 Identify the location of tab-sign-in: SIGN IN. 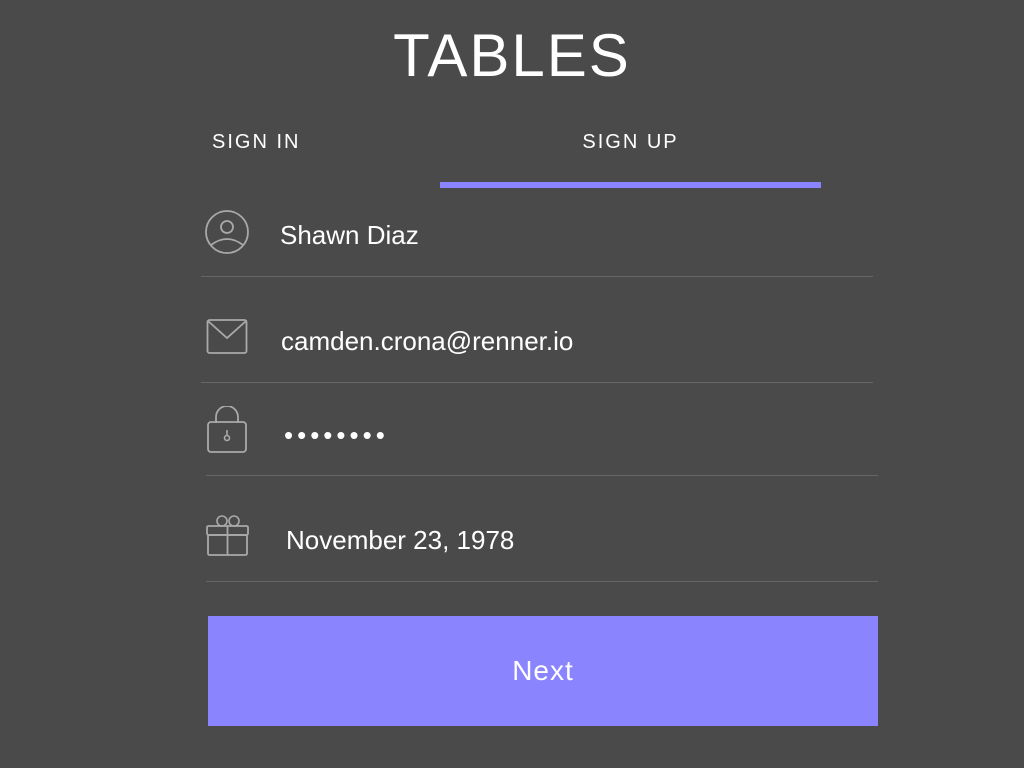
(256, 142).